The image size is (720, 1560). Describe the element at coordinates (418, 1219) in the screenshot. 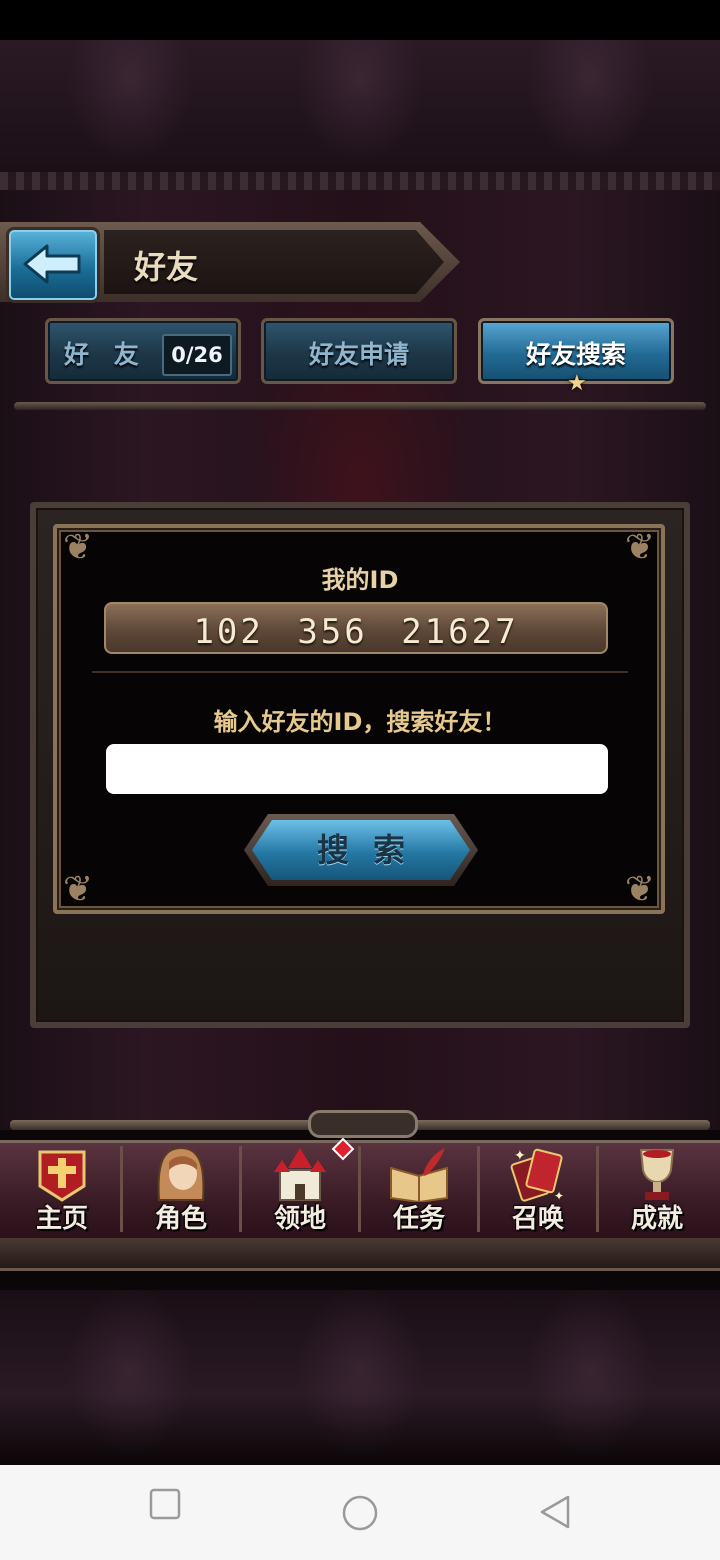

I see `nav-label-quests: 任务` at that location.